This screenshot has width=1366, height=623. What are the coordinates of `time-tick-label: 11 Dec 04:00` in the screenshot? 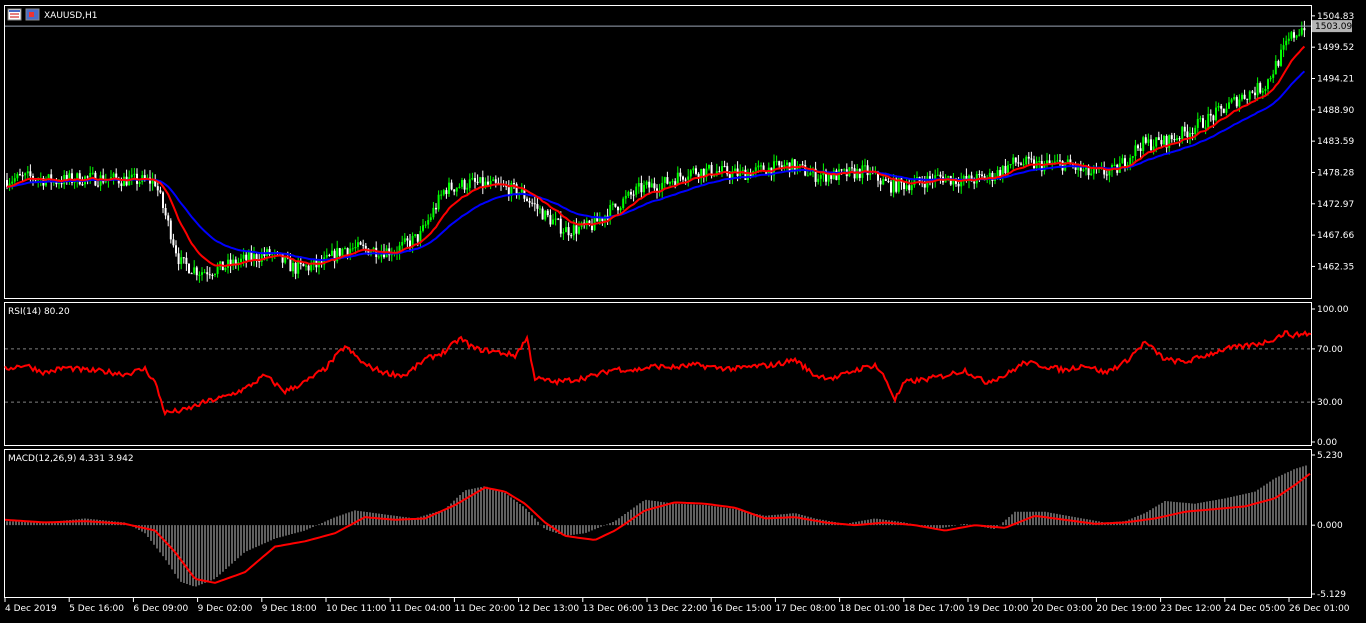 It's located at (420, 609).